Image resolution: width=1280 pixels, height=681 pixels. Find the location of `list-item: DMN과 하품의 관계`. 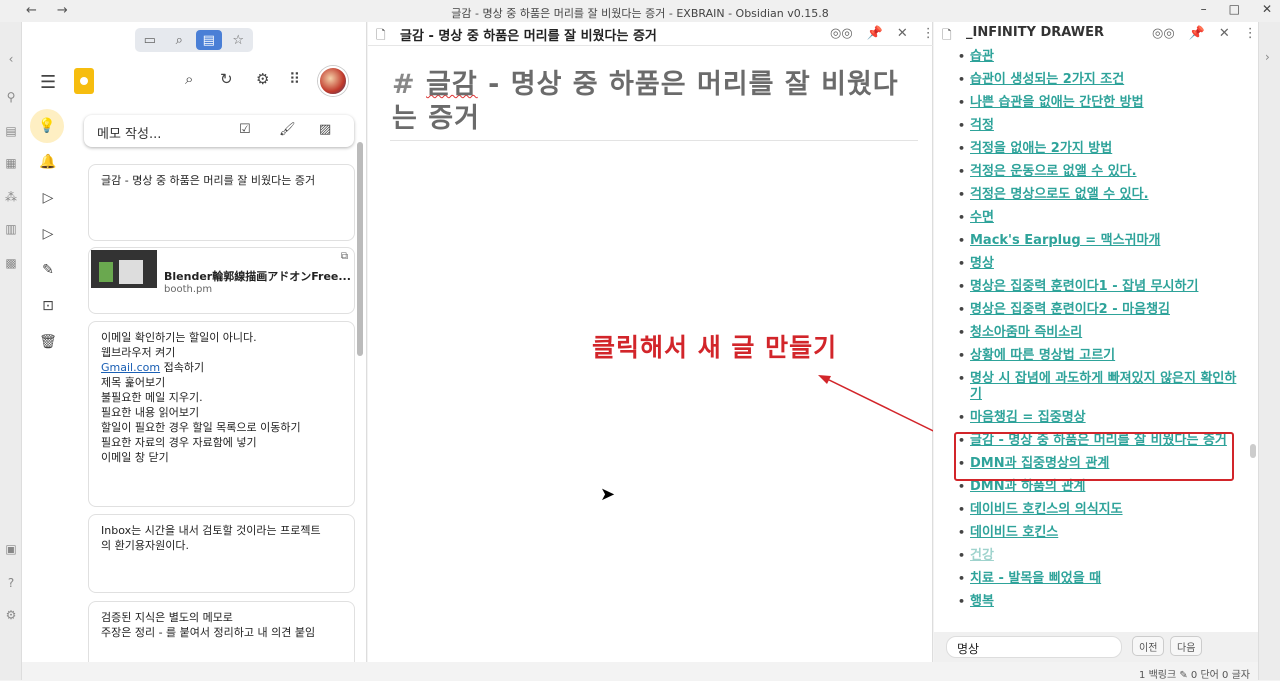

list-item: DMN과 하품의 관계 is located at coordinates (1101, 487).